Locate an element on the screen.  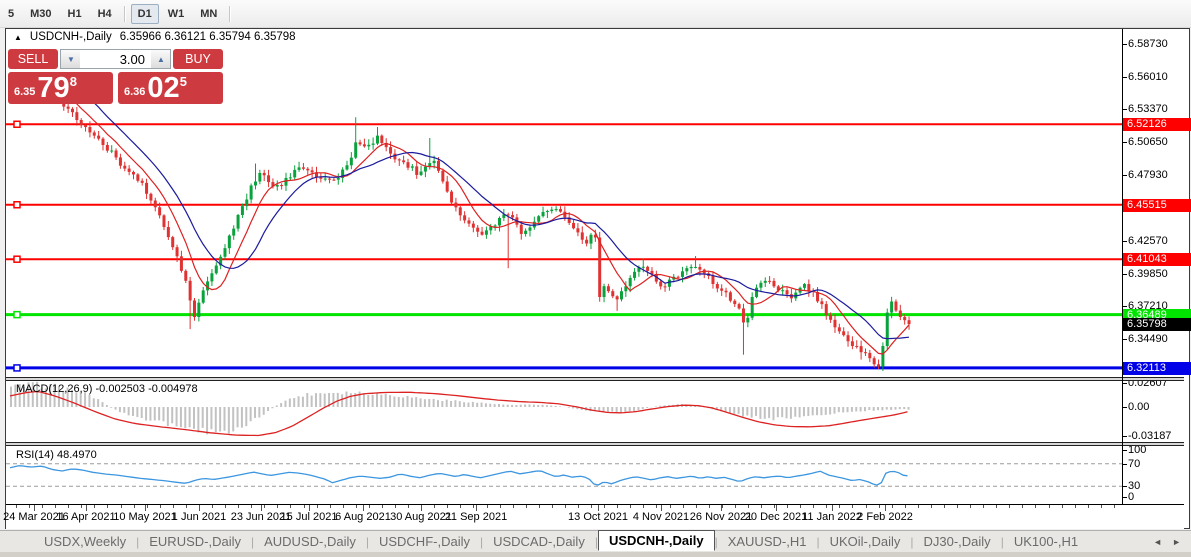
macd-tick-label: 0.00 is located at coordinates (1139, 407).